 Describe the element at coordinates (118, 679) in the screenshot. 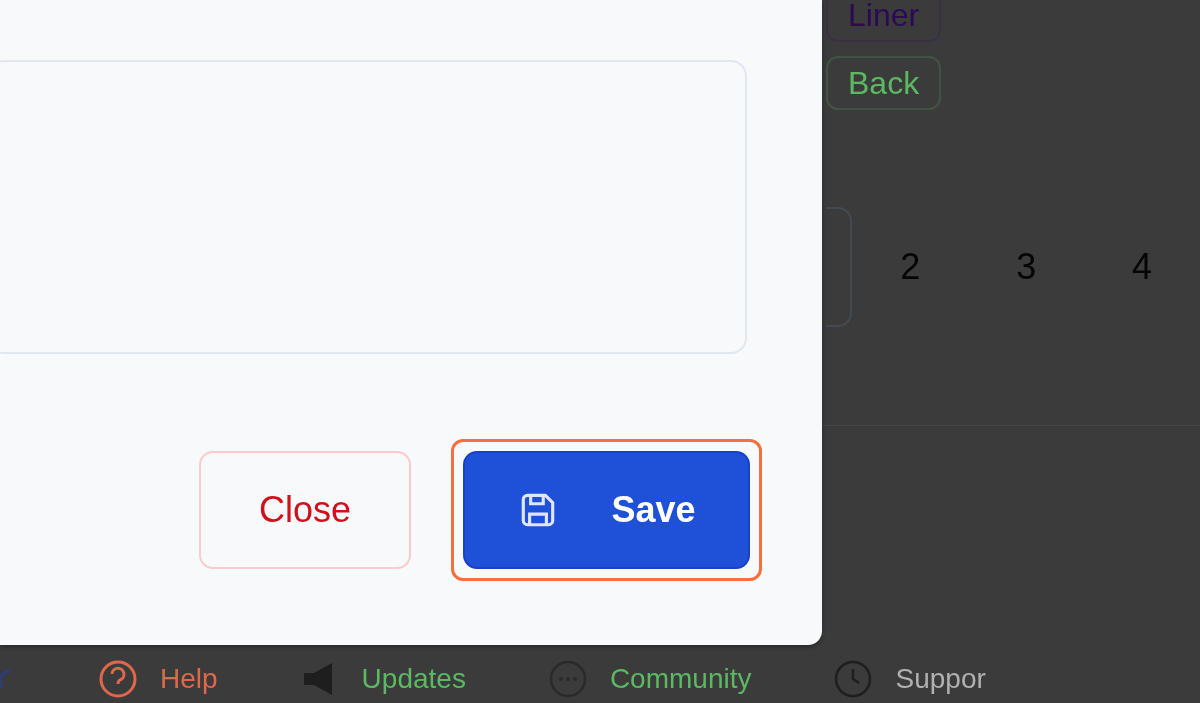

I see `help-icon` at that location.